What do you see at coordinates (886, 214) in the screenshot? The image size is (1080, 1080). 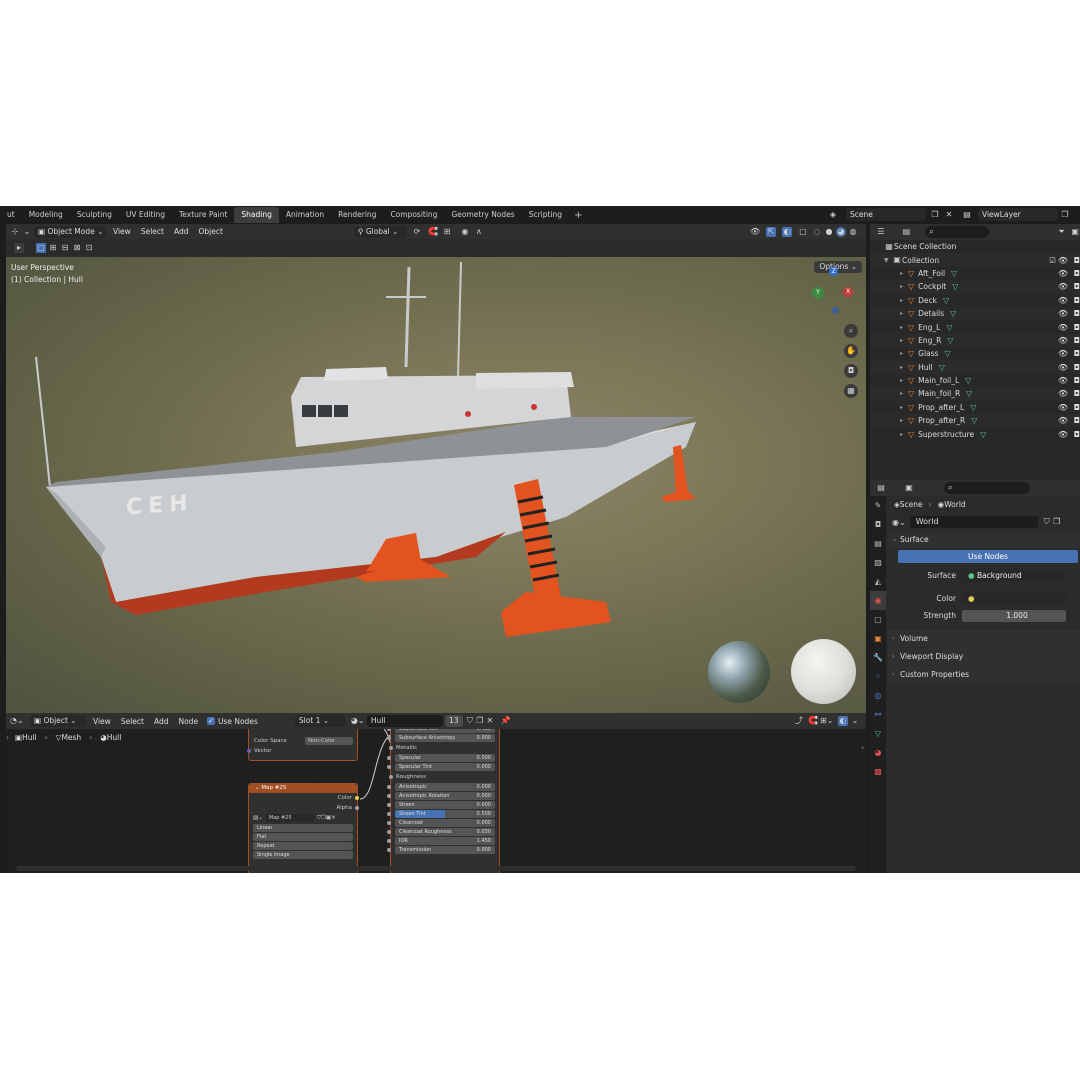 I see `scene-selector: Scene` at bounding box center [886, 214].